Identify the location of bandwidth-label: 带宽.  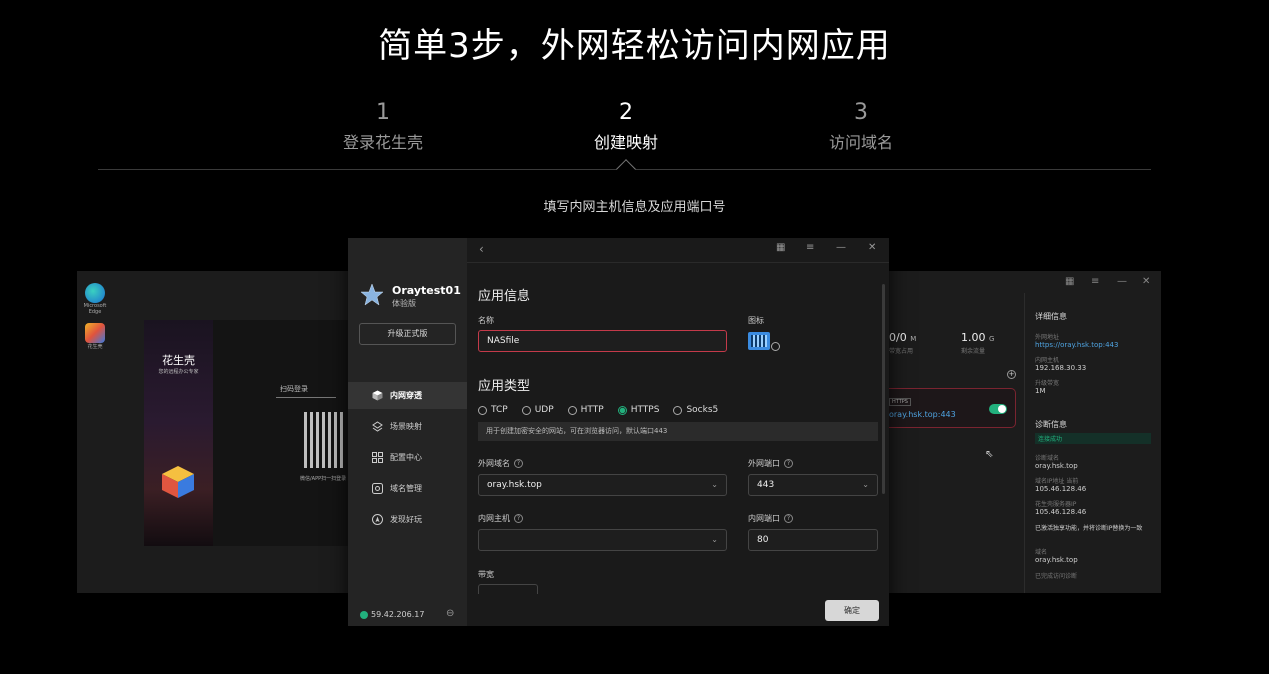
(486, 574).